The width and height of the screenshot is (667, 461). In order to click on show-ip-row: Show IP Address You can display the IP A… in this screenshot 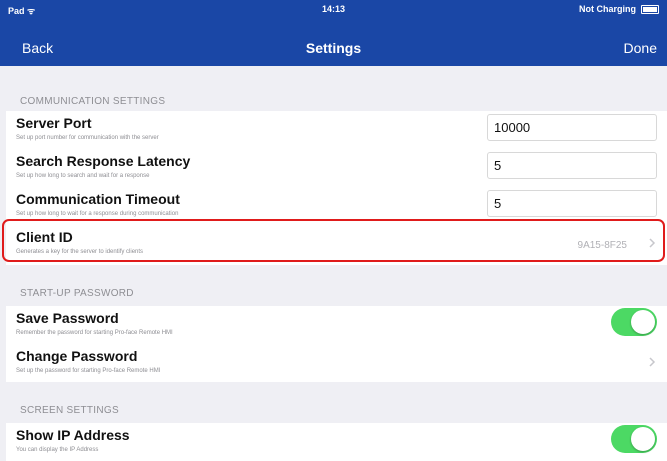, I will do `click(336, 442)`.